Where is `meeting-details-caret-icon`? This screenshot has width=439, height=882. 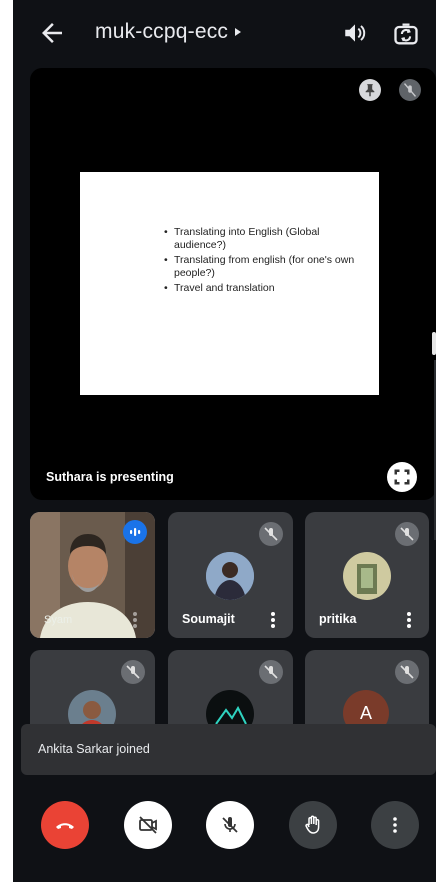 meeting-details-caret-icon is located at coordinates (238, 32).